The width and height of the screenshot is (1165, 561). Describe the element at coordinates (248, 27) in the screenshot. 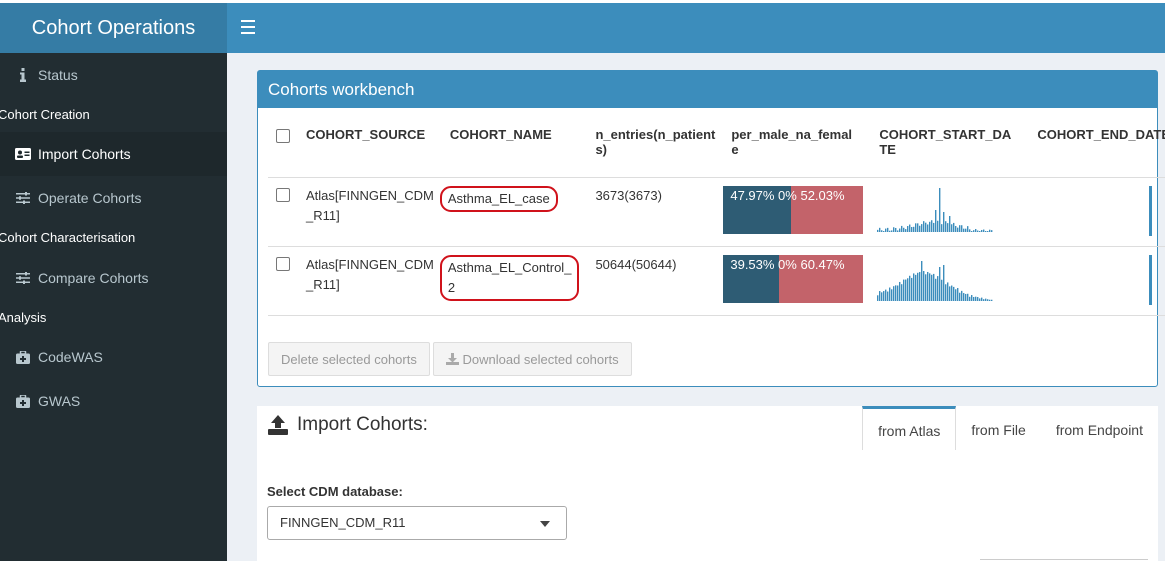

I see `menu-toggle-icon` at that location.